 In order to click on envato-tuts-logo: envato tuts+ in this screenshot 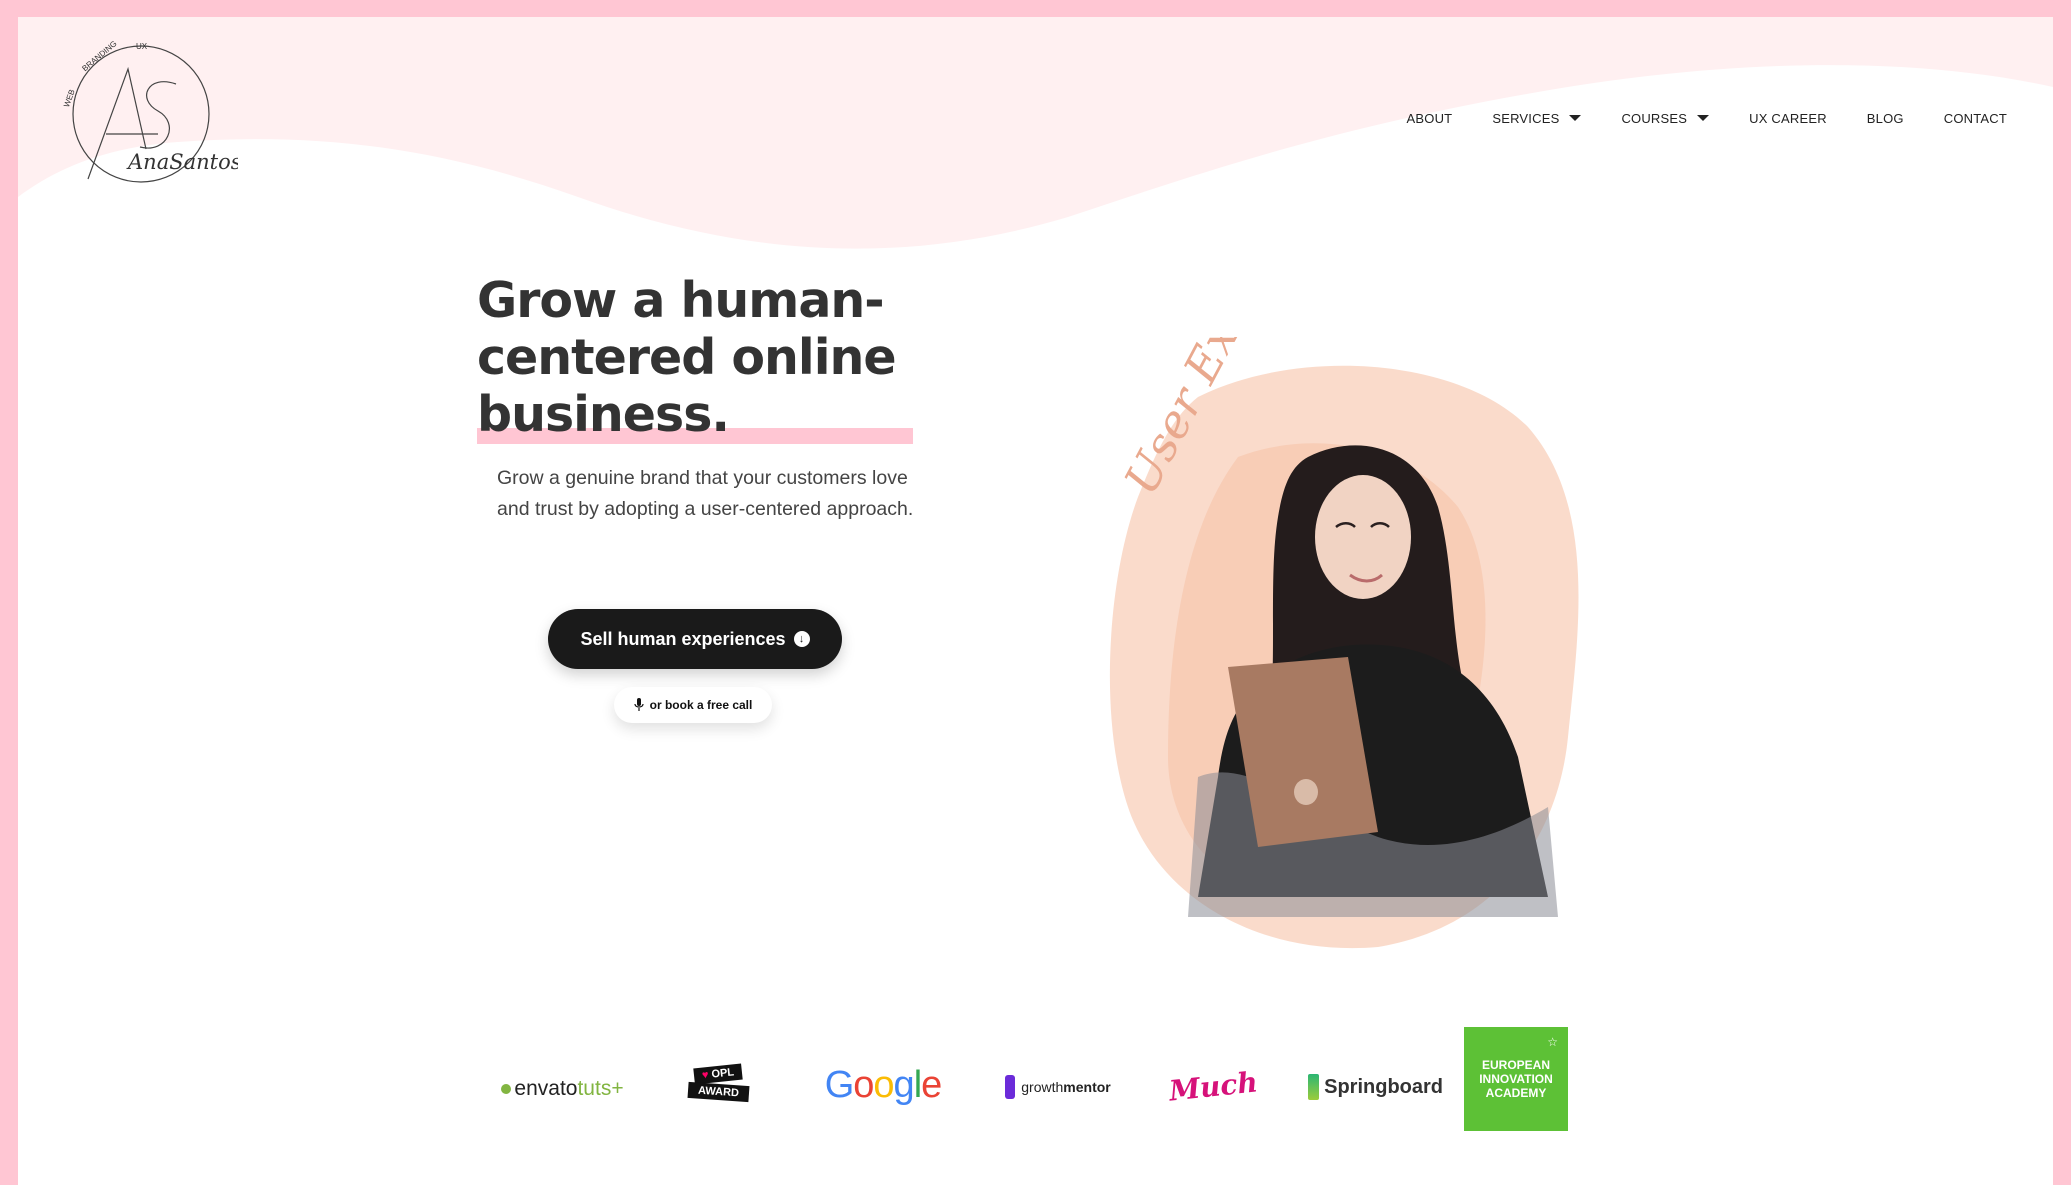, I will do `click(562, 1089)`.